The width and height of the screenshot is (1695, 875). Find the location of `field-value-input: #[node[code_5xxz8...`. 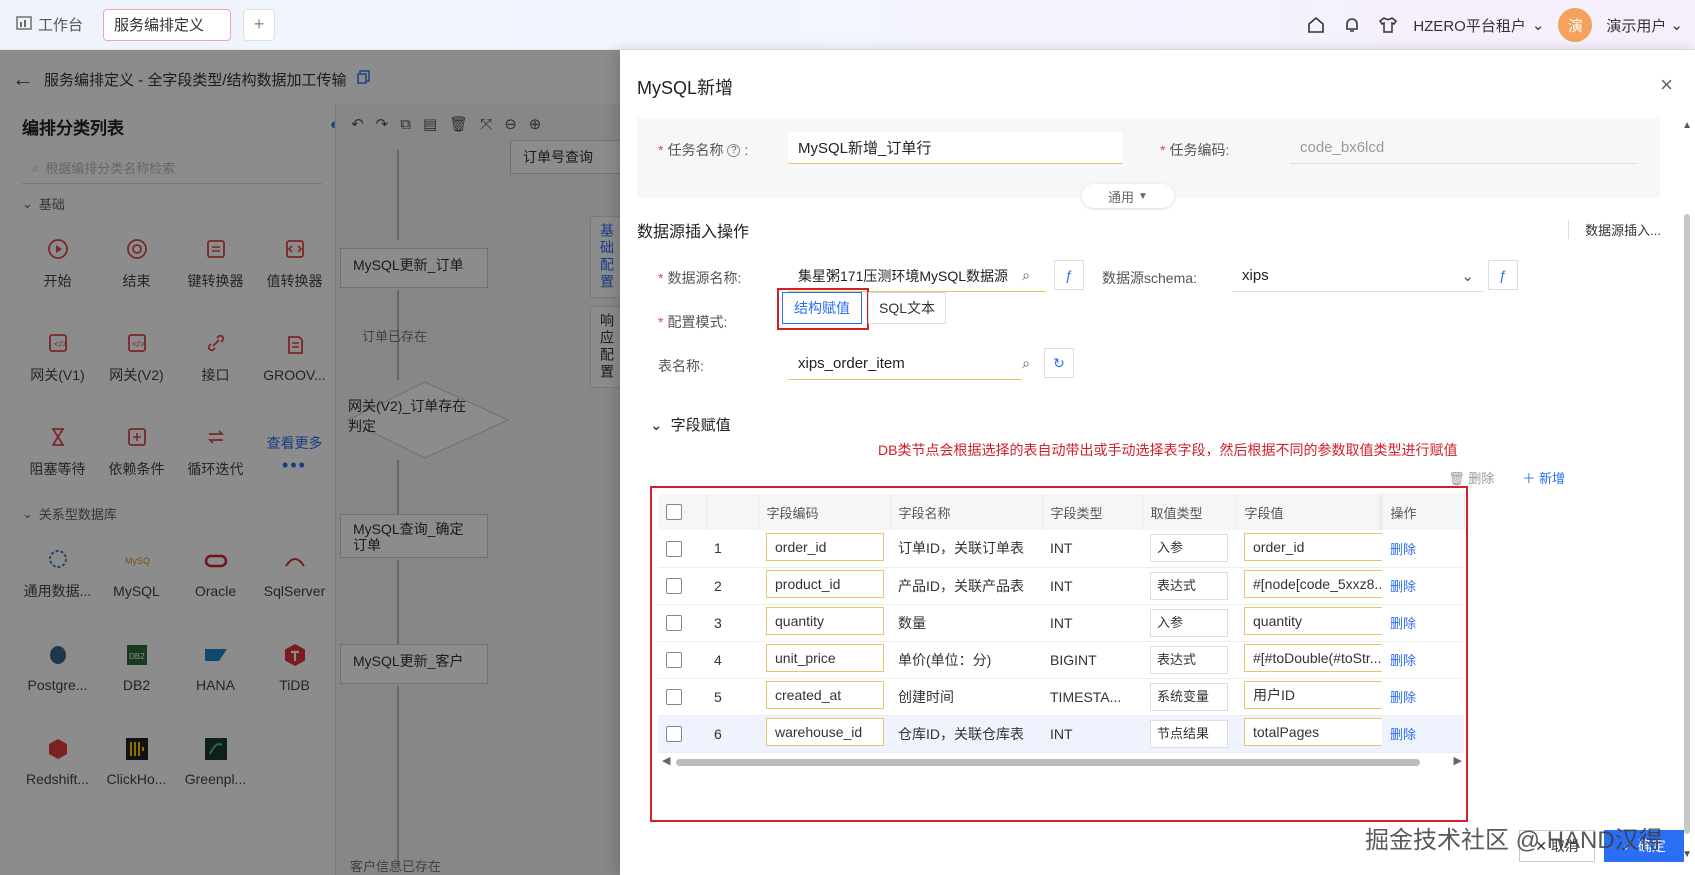

field-value-input: #[node[code_5xxz8... is located at coordinates (1313, 584).